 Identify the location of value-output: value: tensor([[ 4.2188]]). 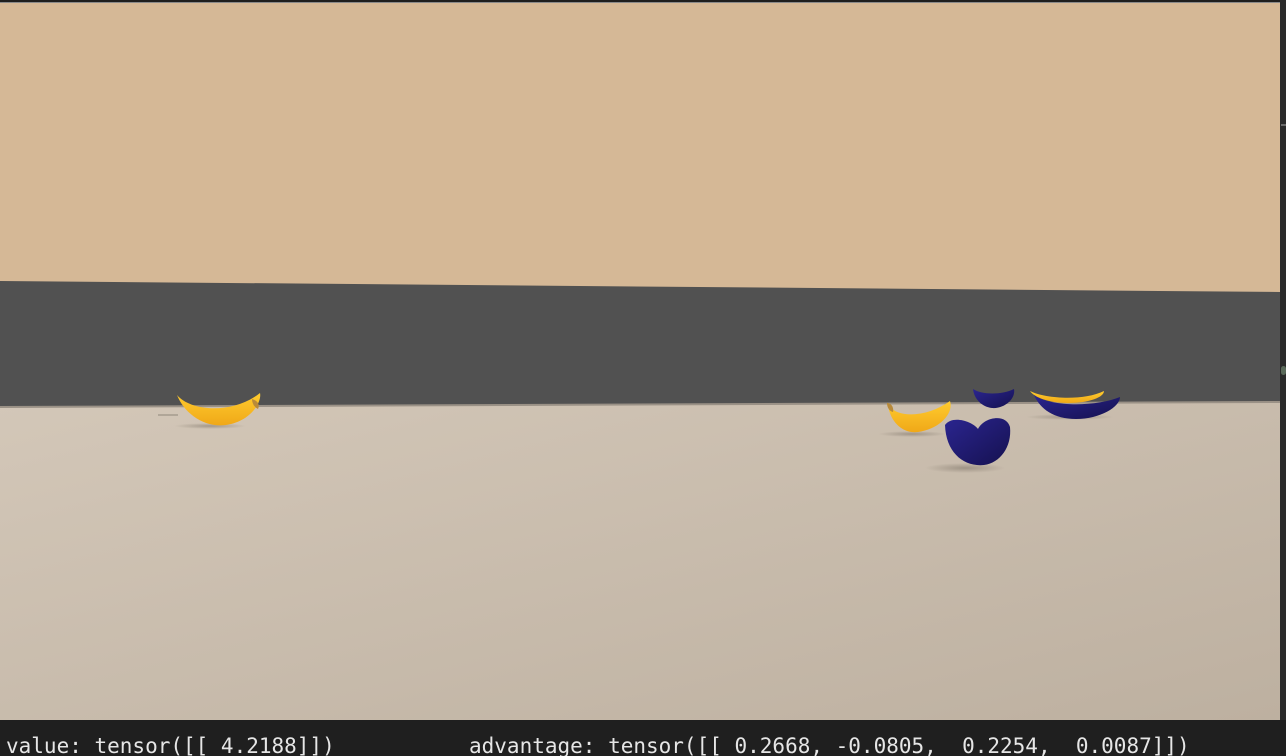
(170, 745).